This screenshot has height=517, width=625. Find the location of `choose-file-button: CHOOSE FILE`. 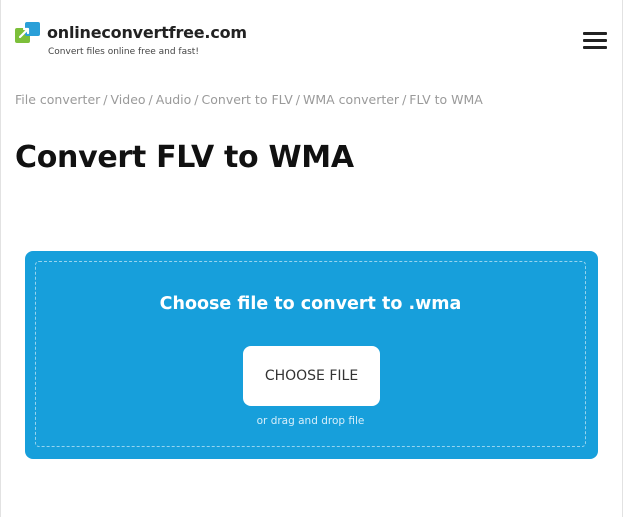

choose-file-button: CHOOSE FILE is located at coordinates (311, 376).